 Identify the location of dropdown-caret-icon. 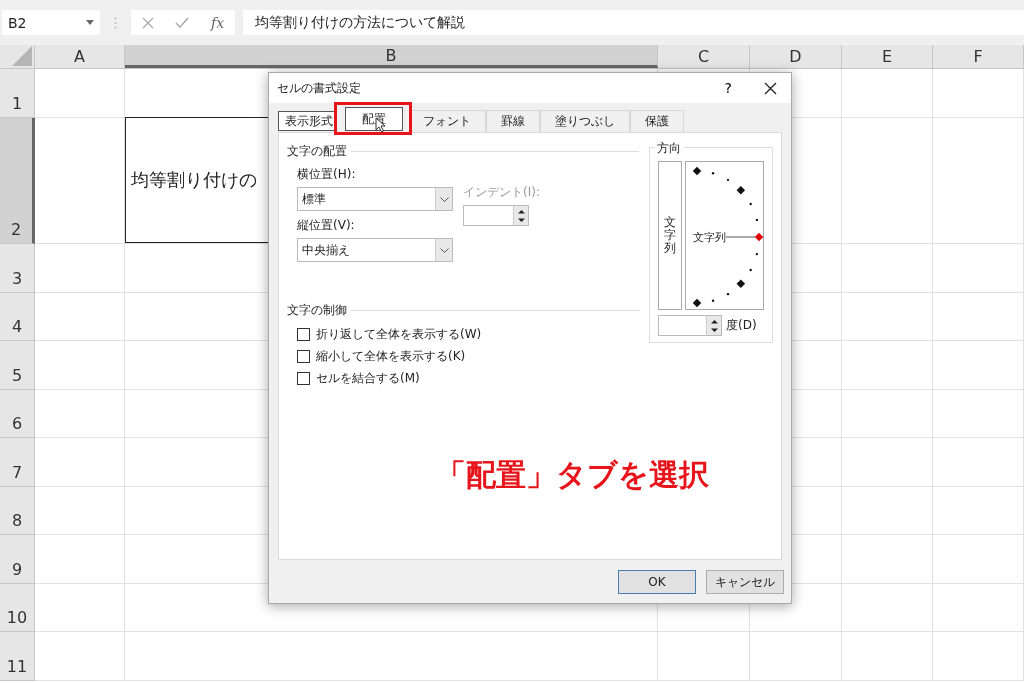
(90, 22).